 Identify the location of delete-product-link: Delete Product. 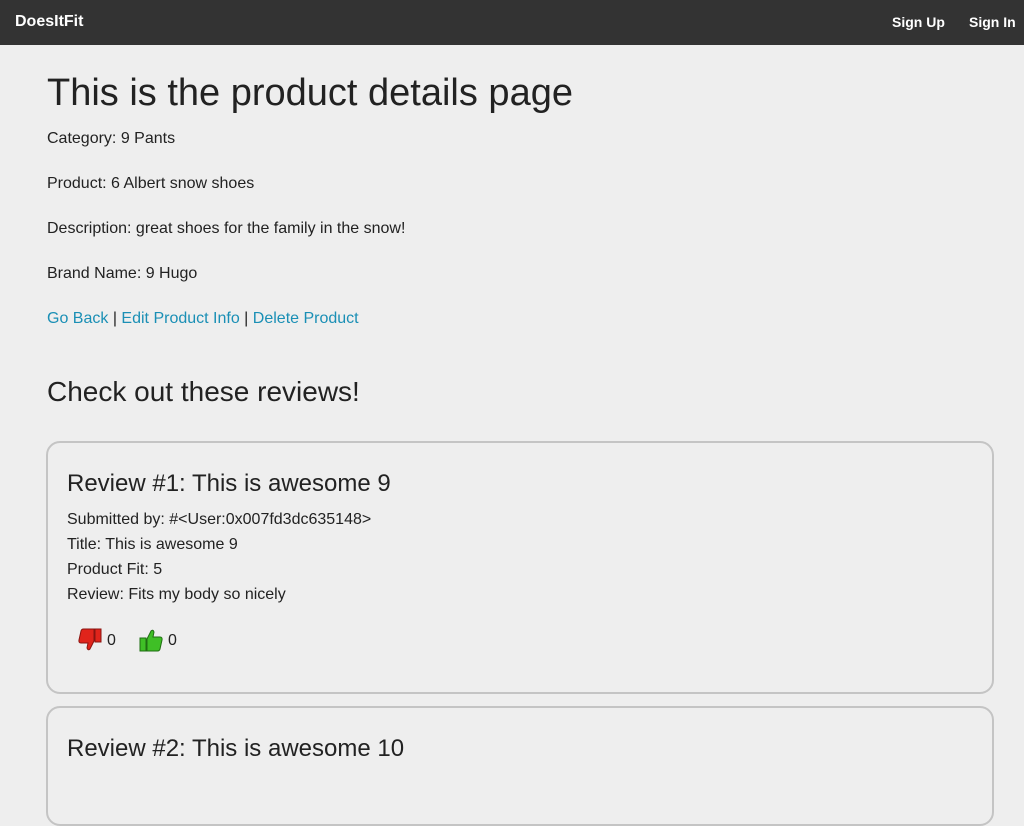
(306, 318).